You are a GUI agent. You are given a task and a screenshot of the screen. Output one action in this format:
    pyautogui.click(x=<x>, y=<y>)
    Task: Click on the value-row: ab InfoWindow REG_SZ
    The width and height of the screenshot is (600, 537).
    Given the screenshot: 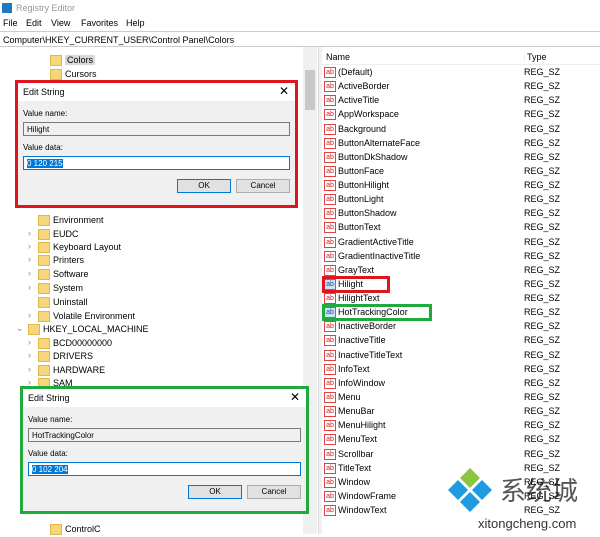 What is the action you would take?
    pyautogui.click(x=459, y=384)
    